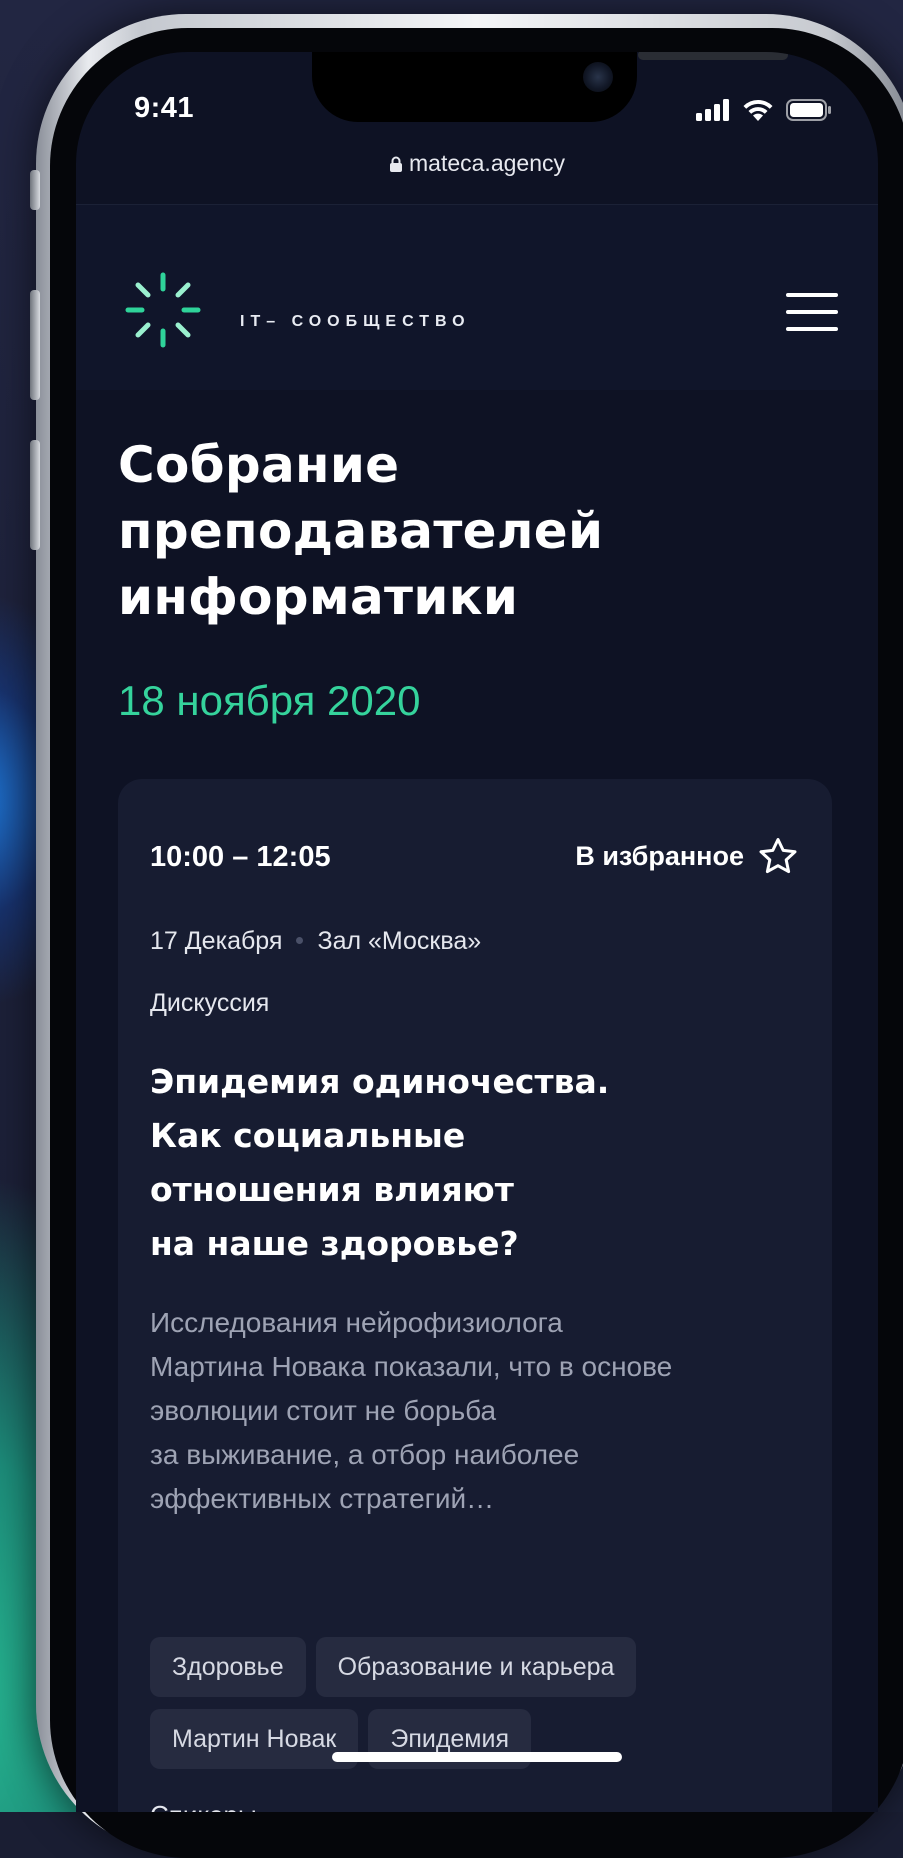 The height and width of the screenshot is (1858, 903). Describe the element at coordinates (477, 1757) in the screenshot. I see `home-indicator` at that location.